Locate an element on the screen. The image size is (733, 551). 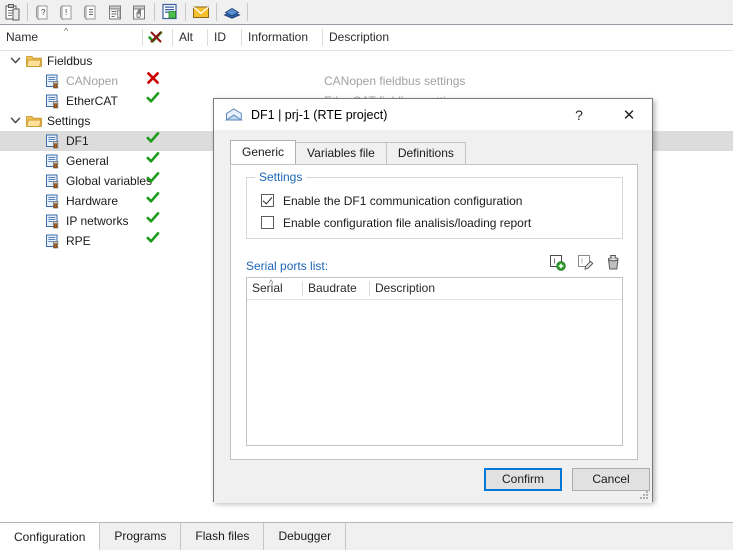
dialog-tab-generic: Generic is located at coordinates (263, 152).